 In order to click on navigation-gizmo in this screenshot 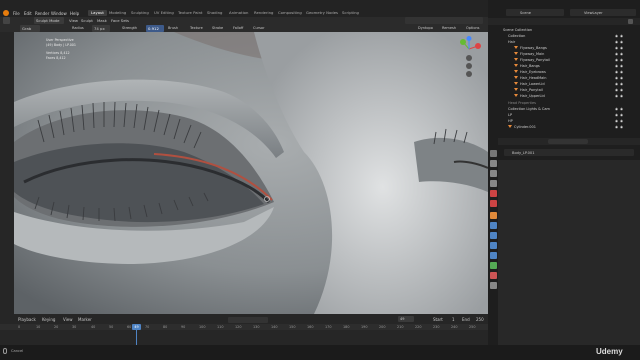, I will do `click(469, 59)`.